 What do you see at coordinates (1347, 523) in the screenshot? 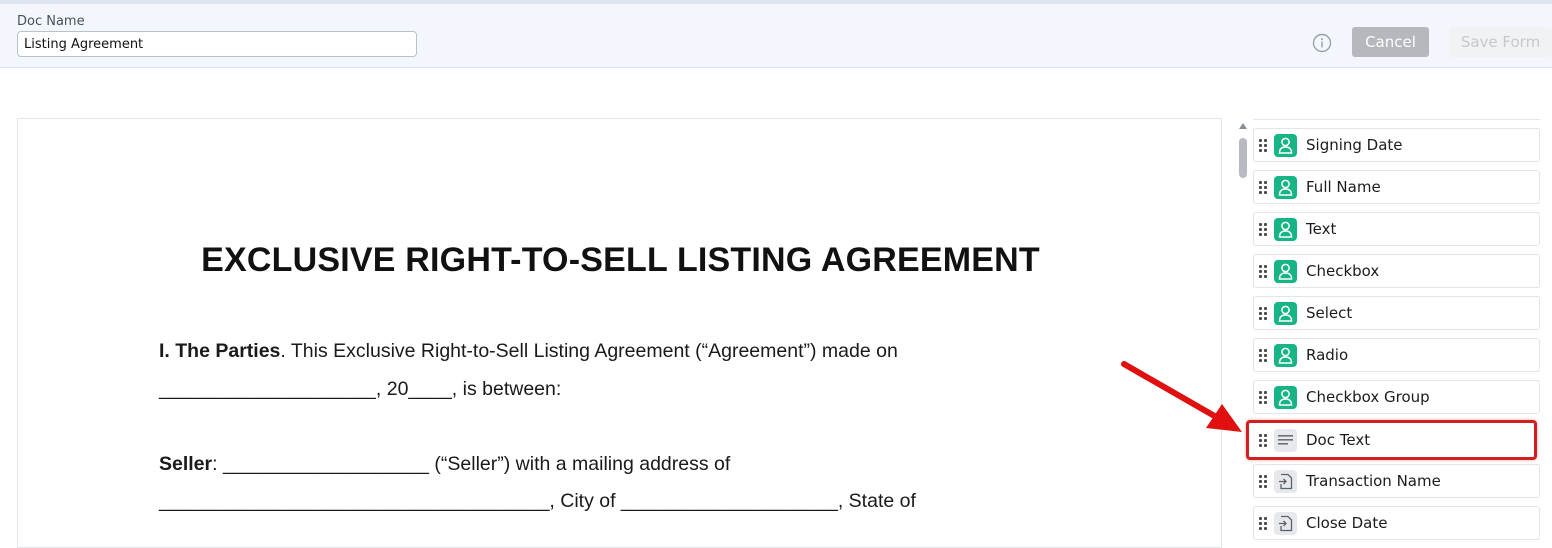
I see `field-label: Close Date` at bounding box center [1347, 523].